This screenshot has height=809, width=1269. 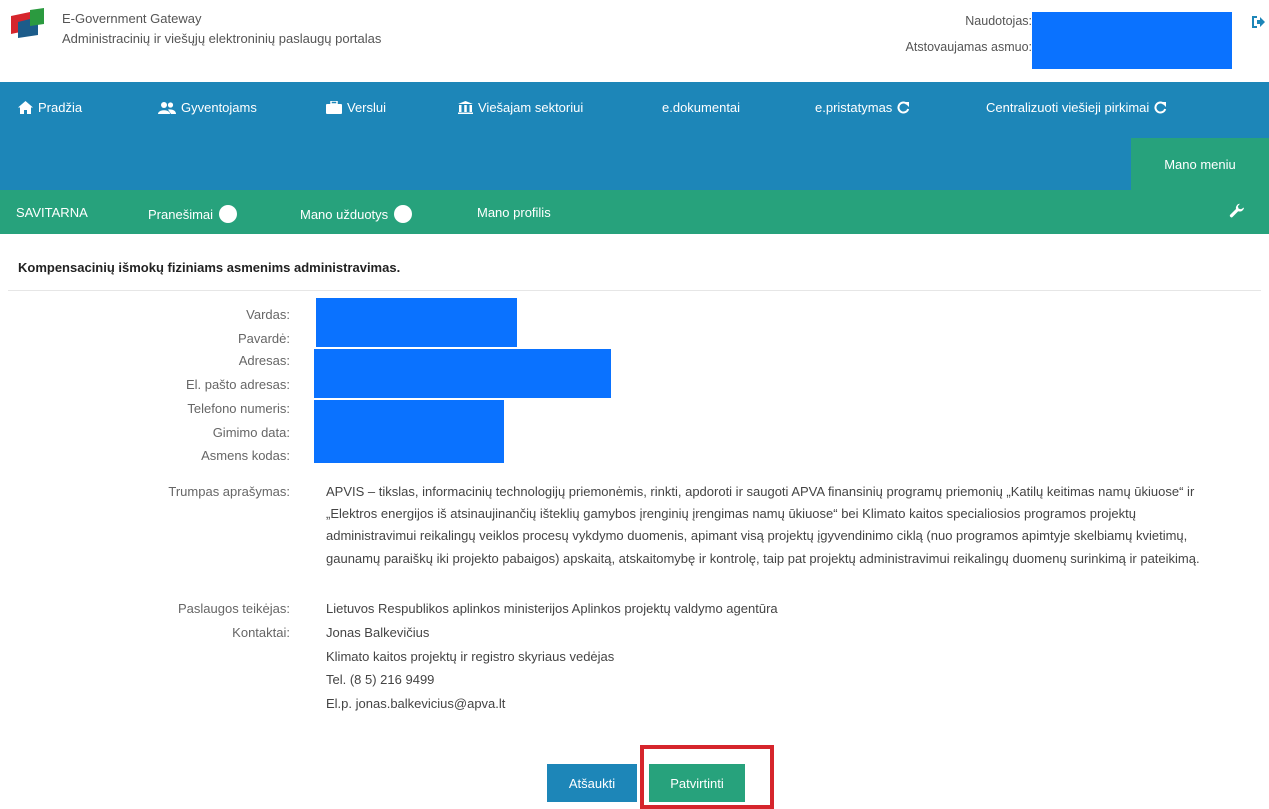 I want to click on redacted-contact-block, so click(x=462, y=373).